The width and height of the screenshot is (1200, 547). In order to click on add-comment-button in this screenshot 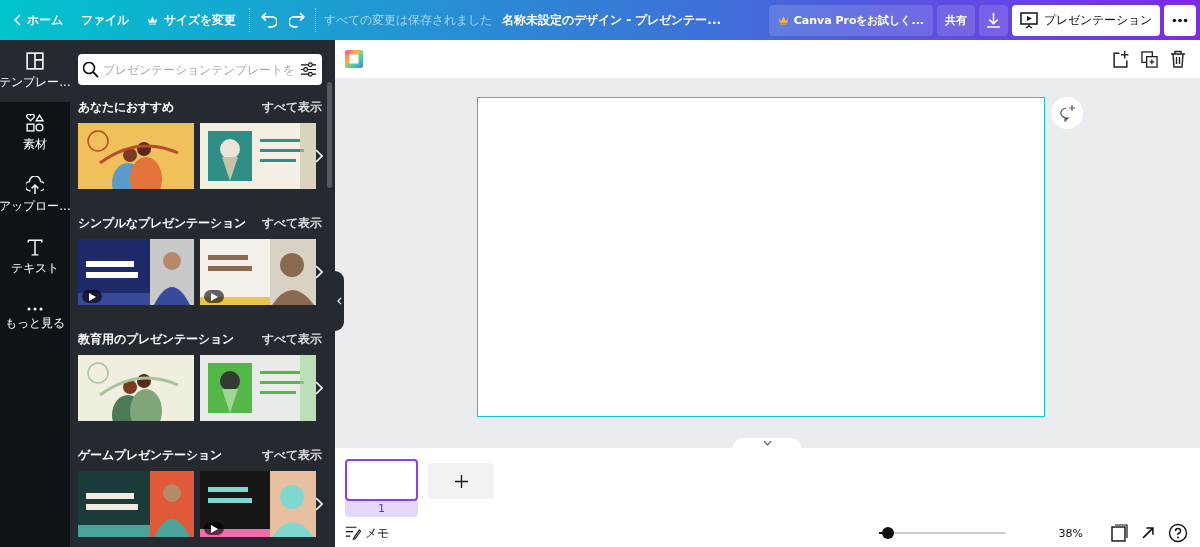, I will do `click(1067, 113)`.